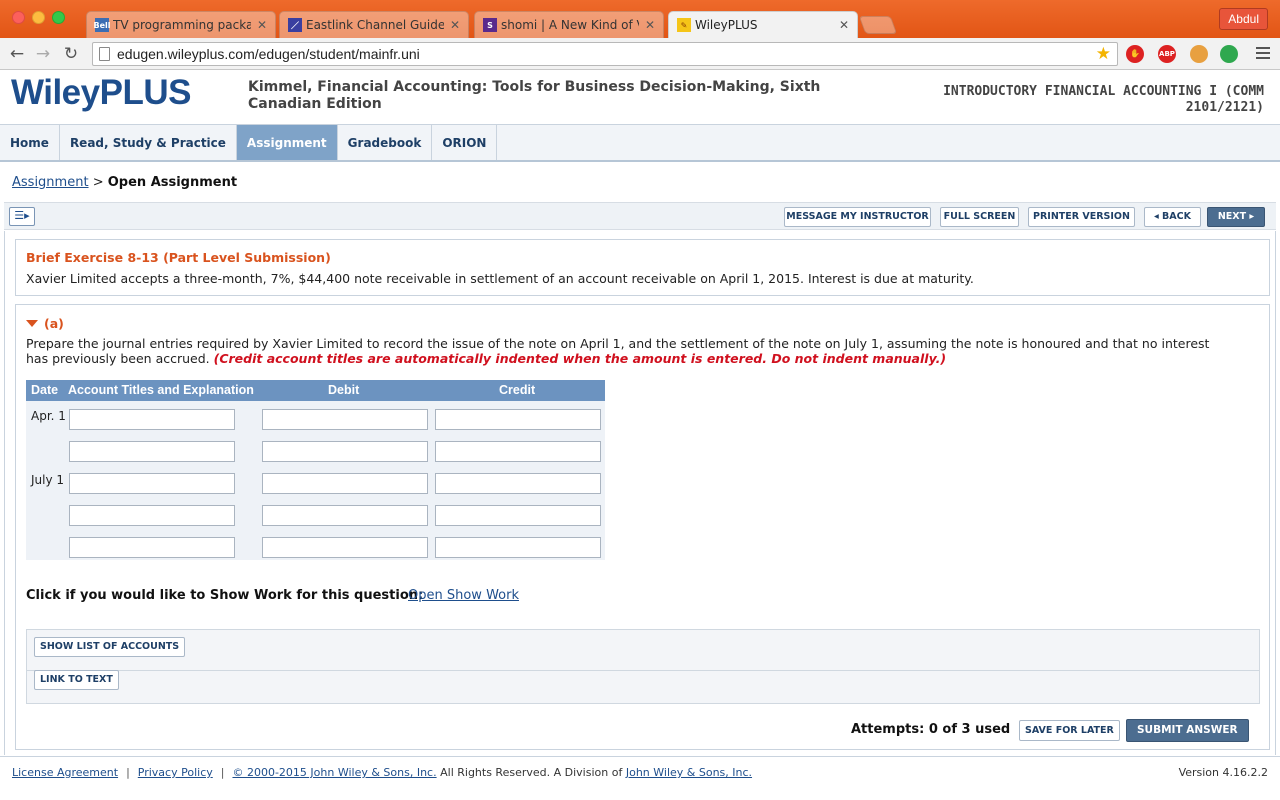 The image size is (1280, 800). What do you see at coordinates (1243, 19) in the screenshot?
I see `profile-button: Abdul` at bounding box center [1243, 19].